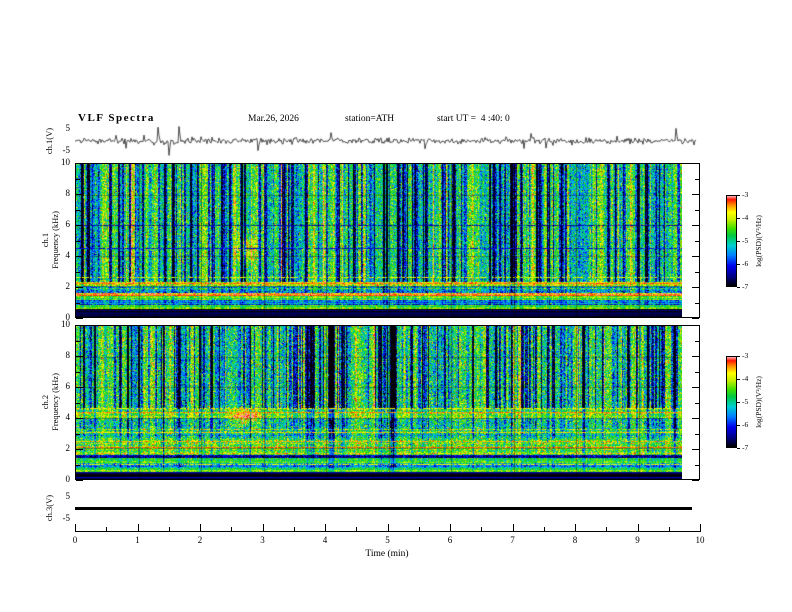 The width and height of the screenshot is (792, 612). I want to click on ch2-freq-tick-label: 4, so click(68, 417).